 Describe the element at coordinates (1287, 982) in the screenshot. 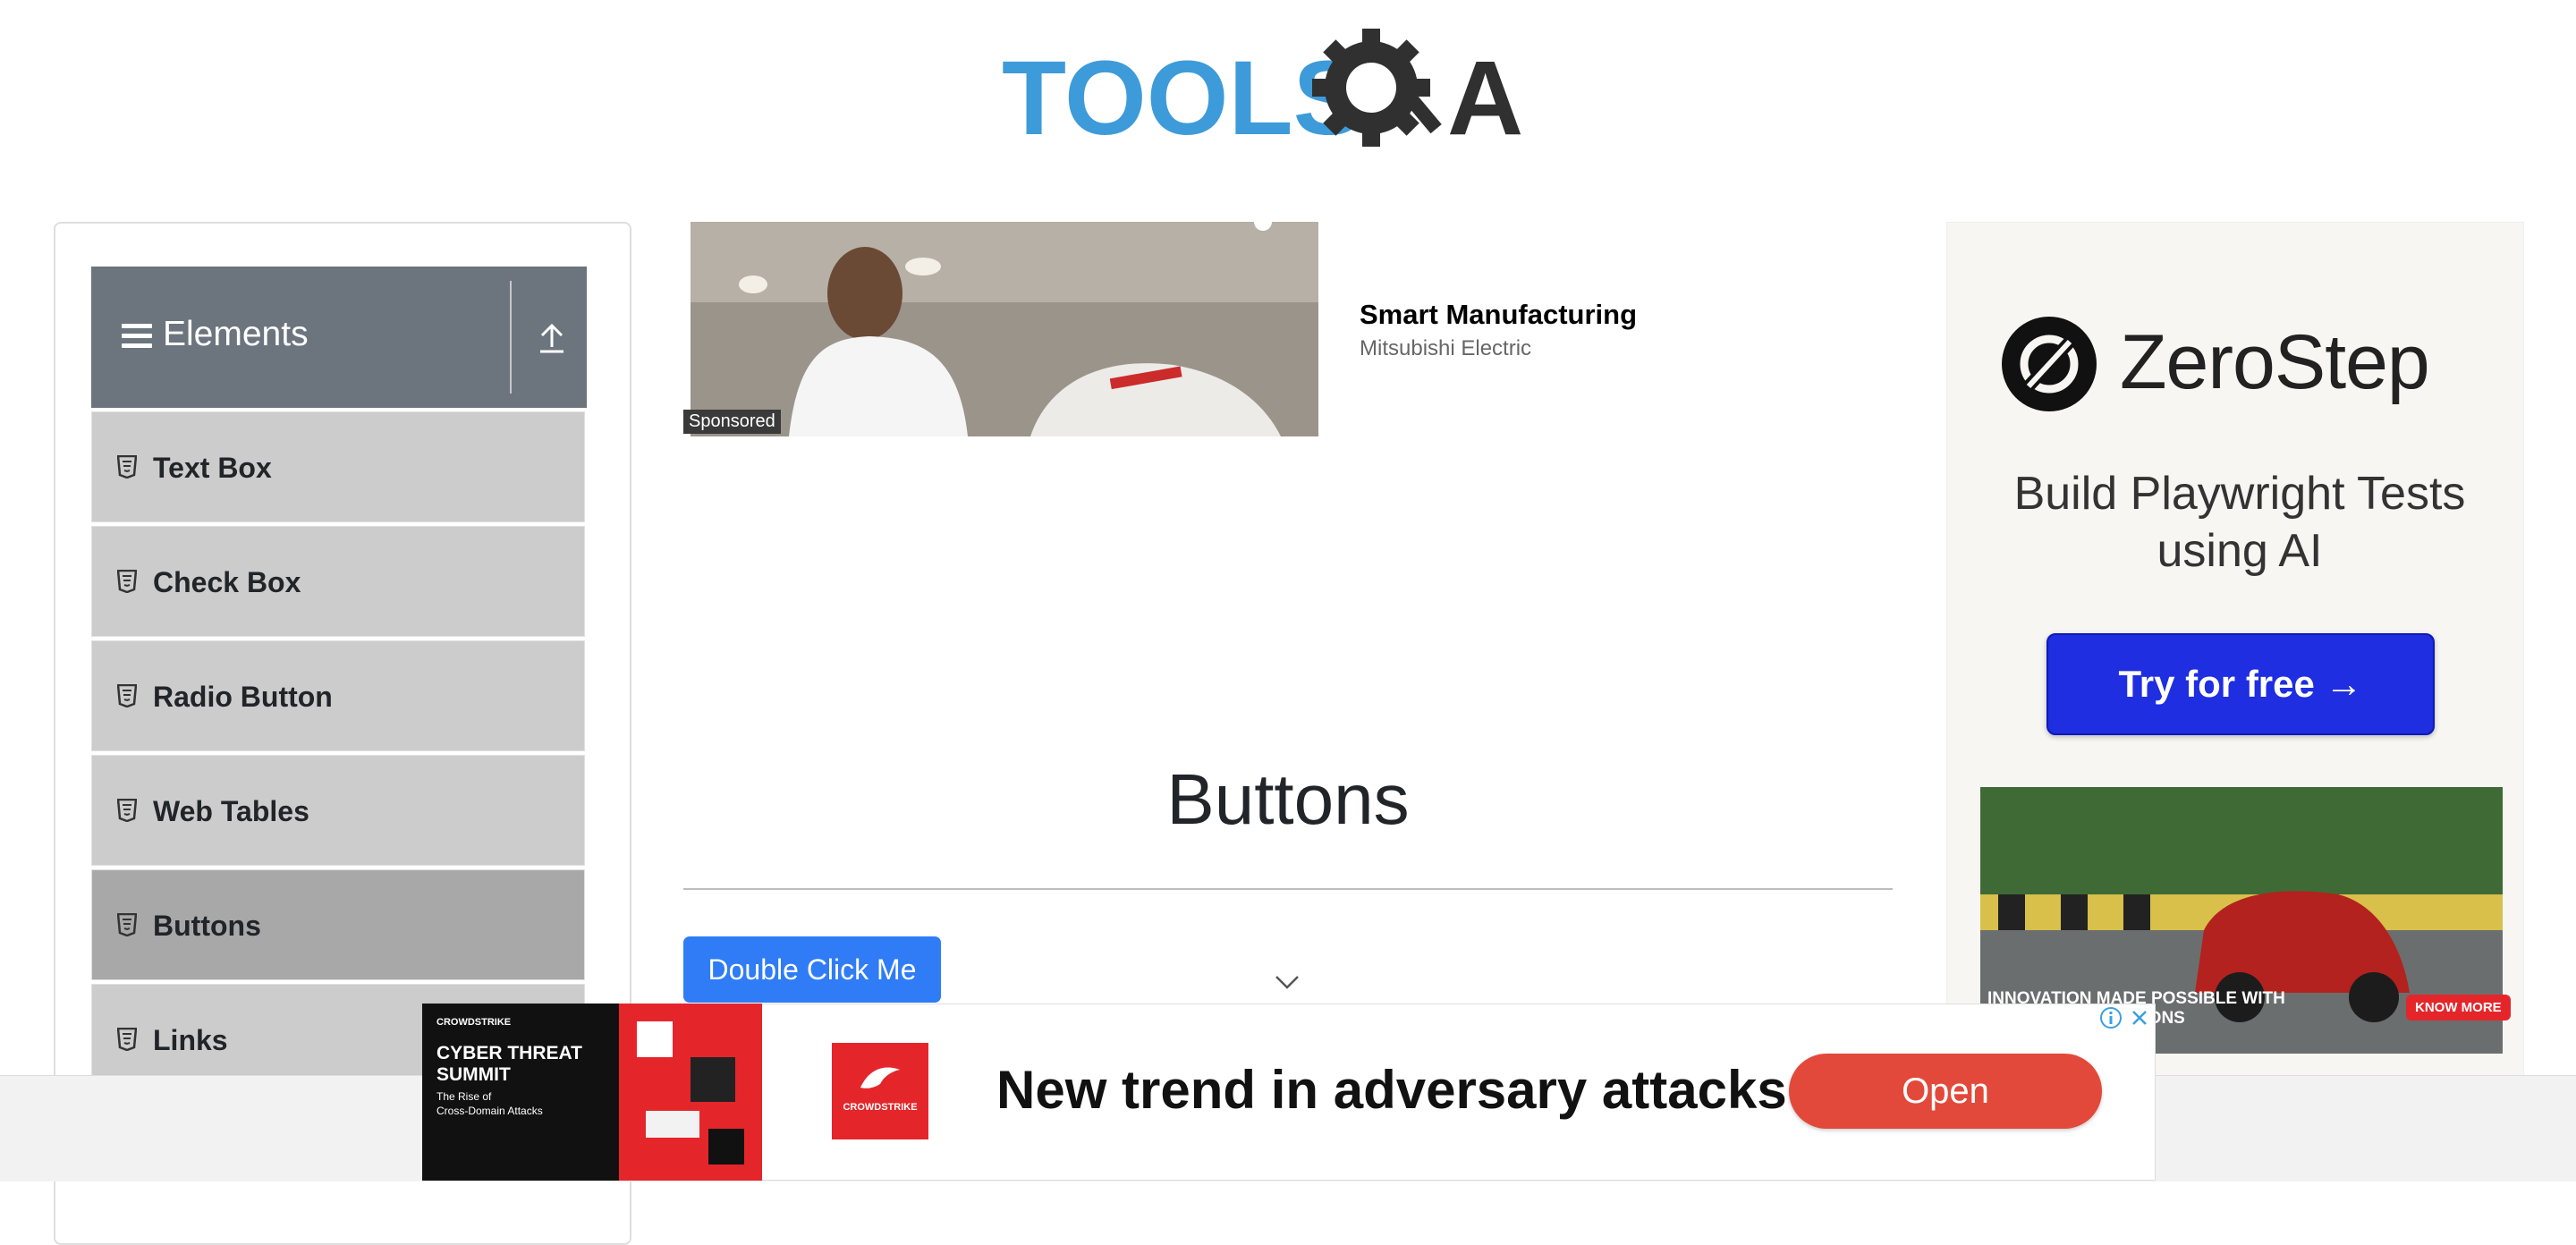

I see `chevron-down-icon` at that location.